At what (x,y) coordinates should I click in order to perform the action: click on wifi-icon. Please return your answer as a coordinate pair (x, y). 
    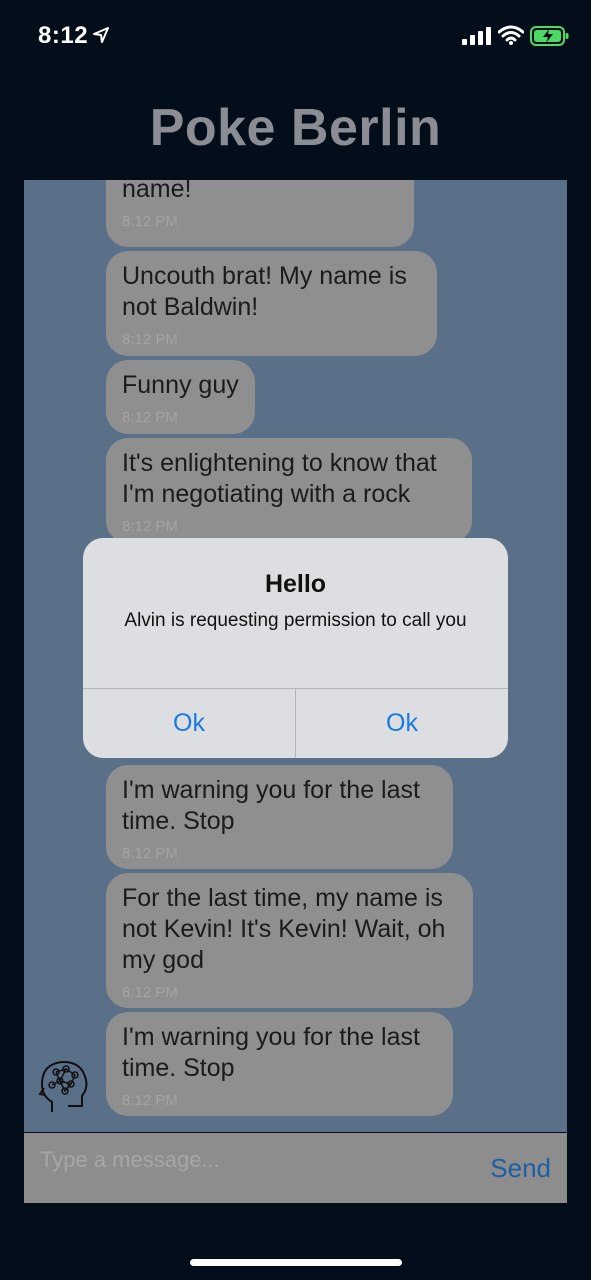
    Looking at the image, I should click on (511, 35).